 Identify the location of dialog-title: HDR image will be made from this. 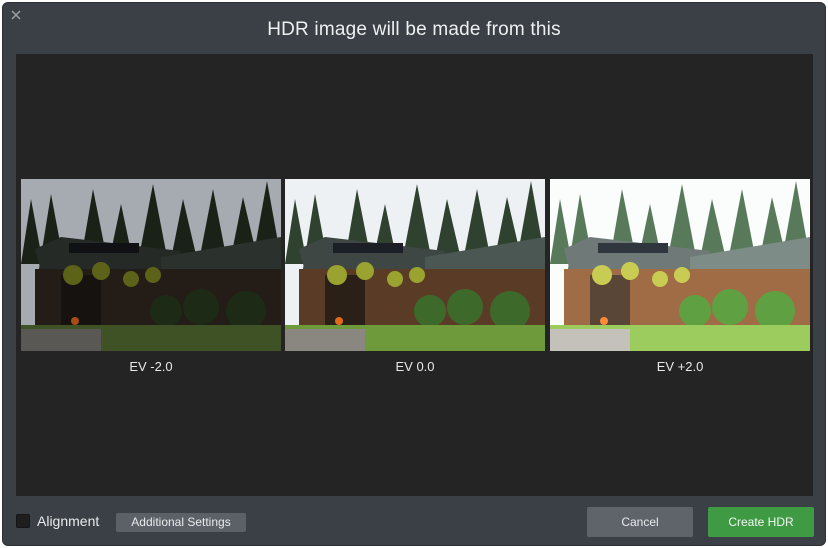
(414, 29).